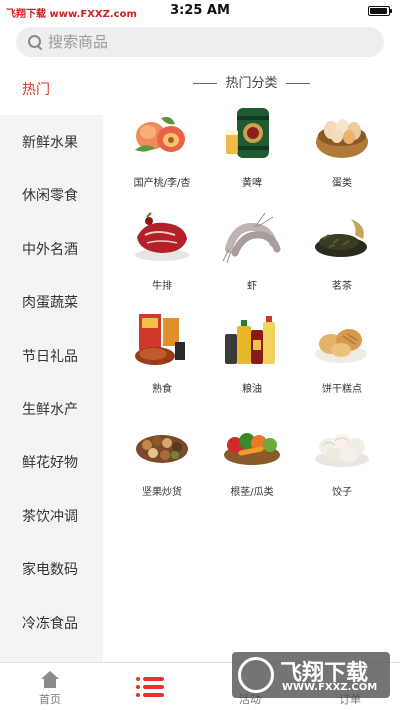 This screenshot has height=710, width=400. Describe the element at coordinates (36, 89) in the screenshot. I see `sidebar-item-label: 热门` at that location.